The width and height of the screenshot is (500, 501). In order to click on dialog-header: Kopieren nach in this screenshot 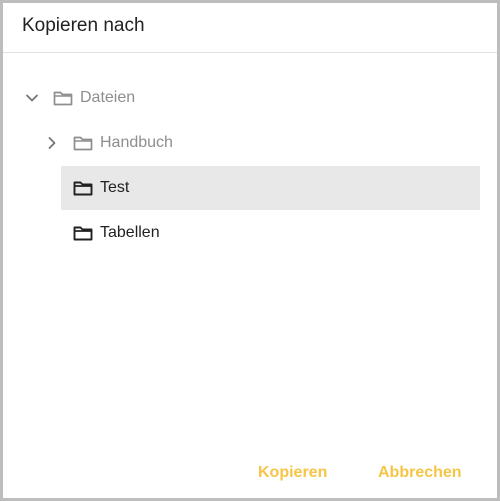, I will do `click(250, 28)`.